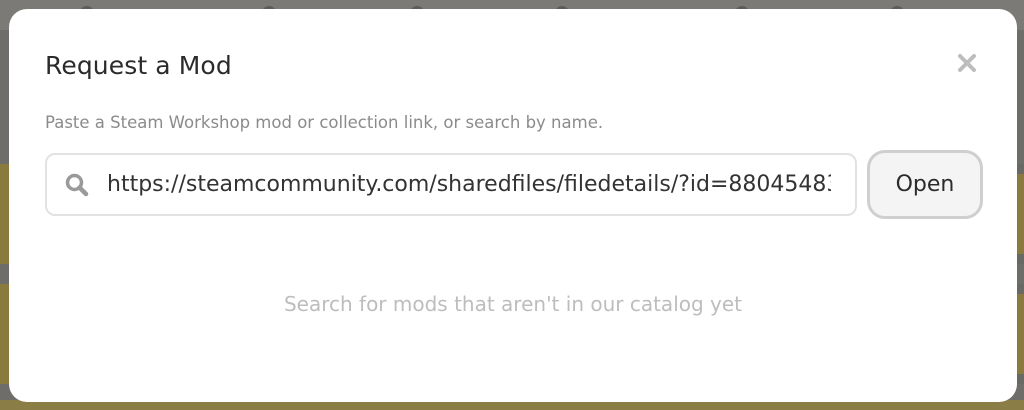 The width and height of the screenshot is (1024, 410). I want to click on close-icon, so click(967, 63).